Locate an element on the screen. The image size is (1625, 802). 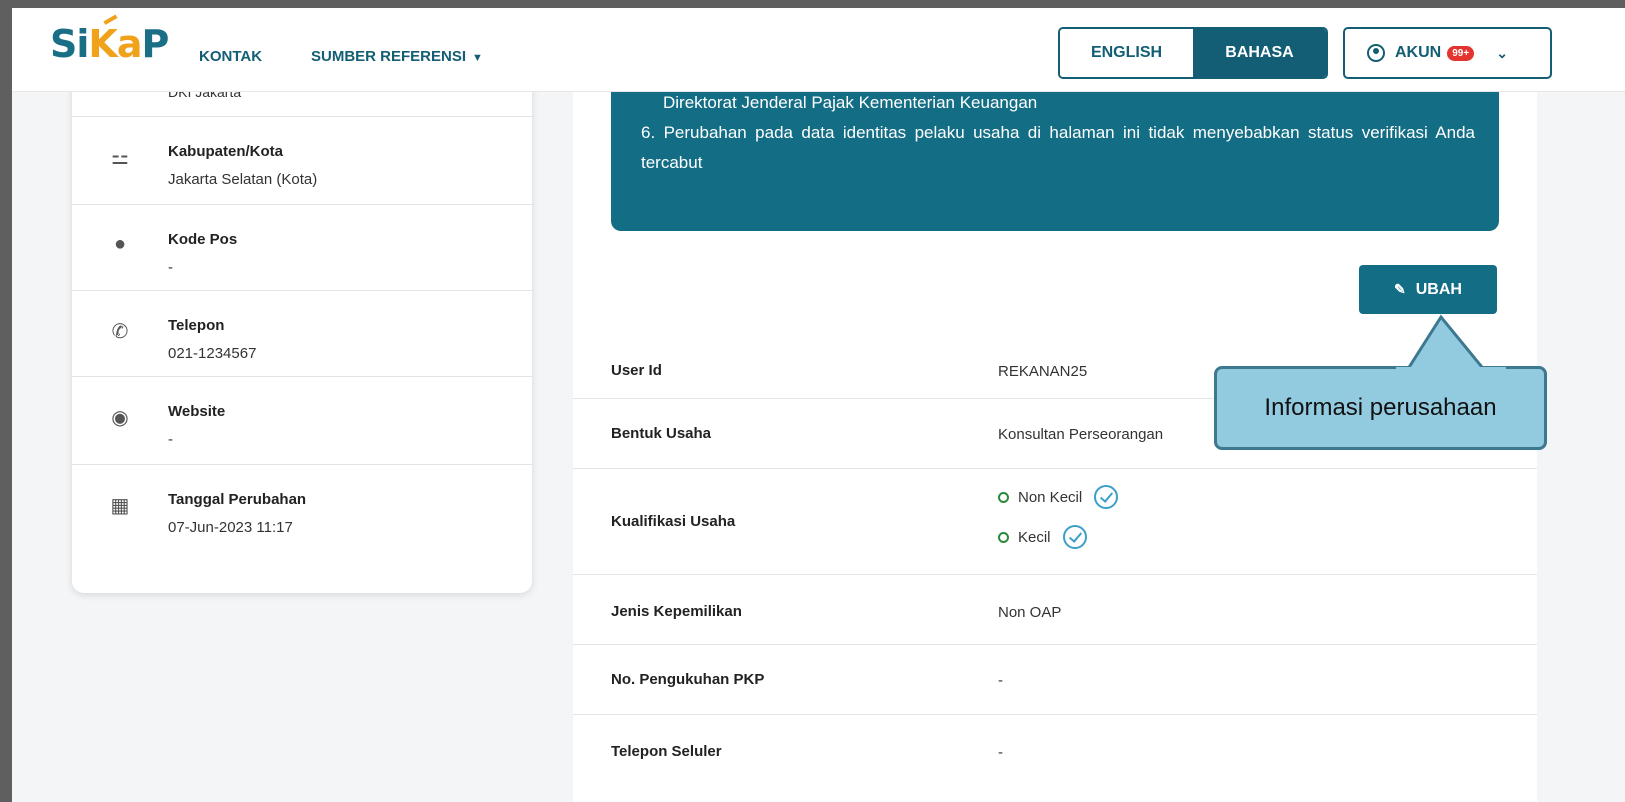
account-menu-button: AKUN 99+ ⌄ is located at coordinates (1447, 53).